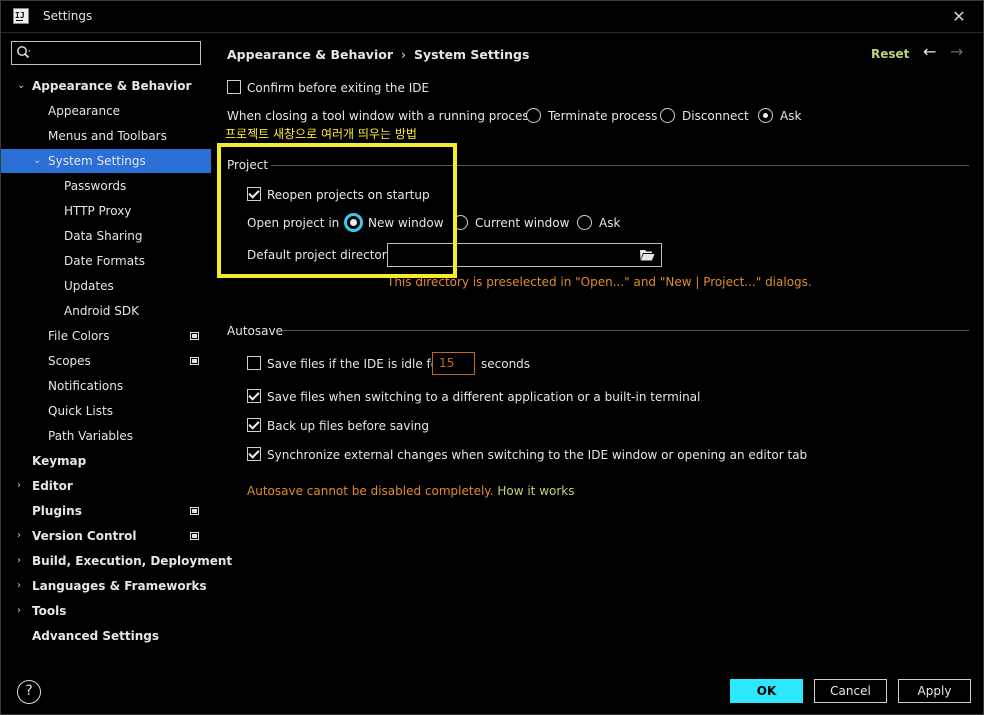 The image size is (984, 715). I want to click on backup-files-label: Back up files before saving, so click(348, 426).